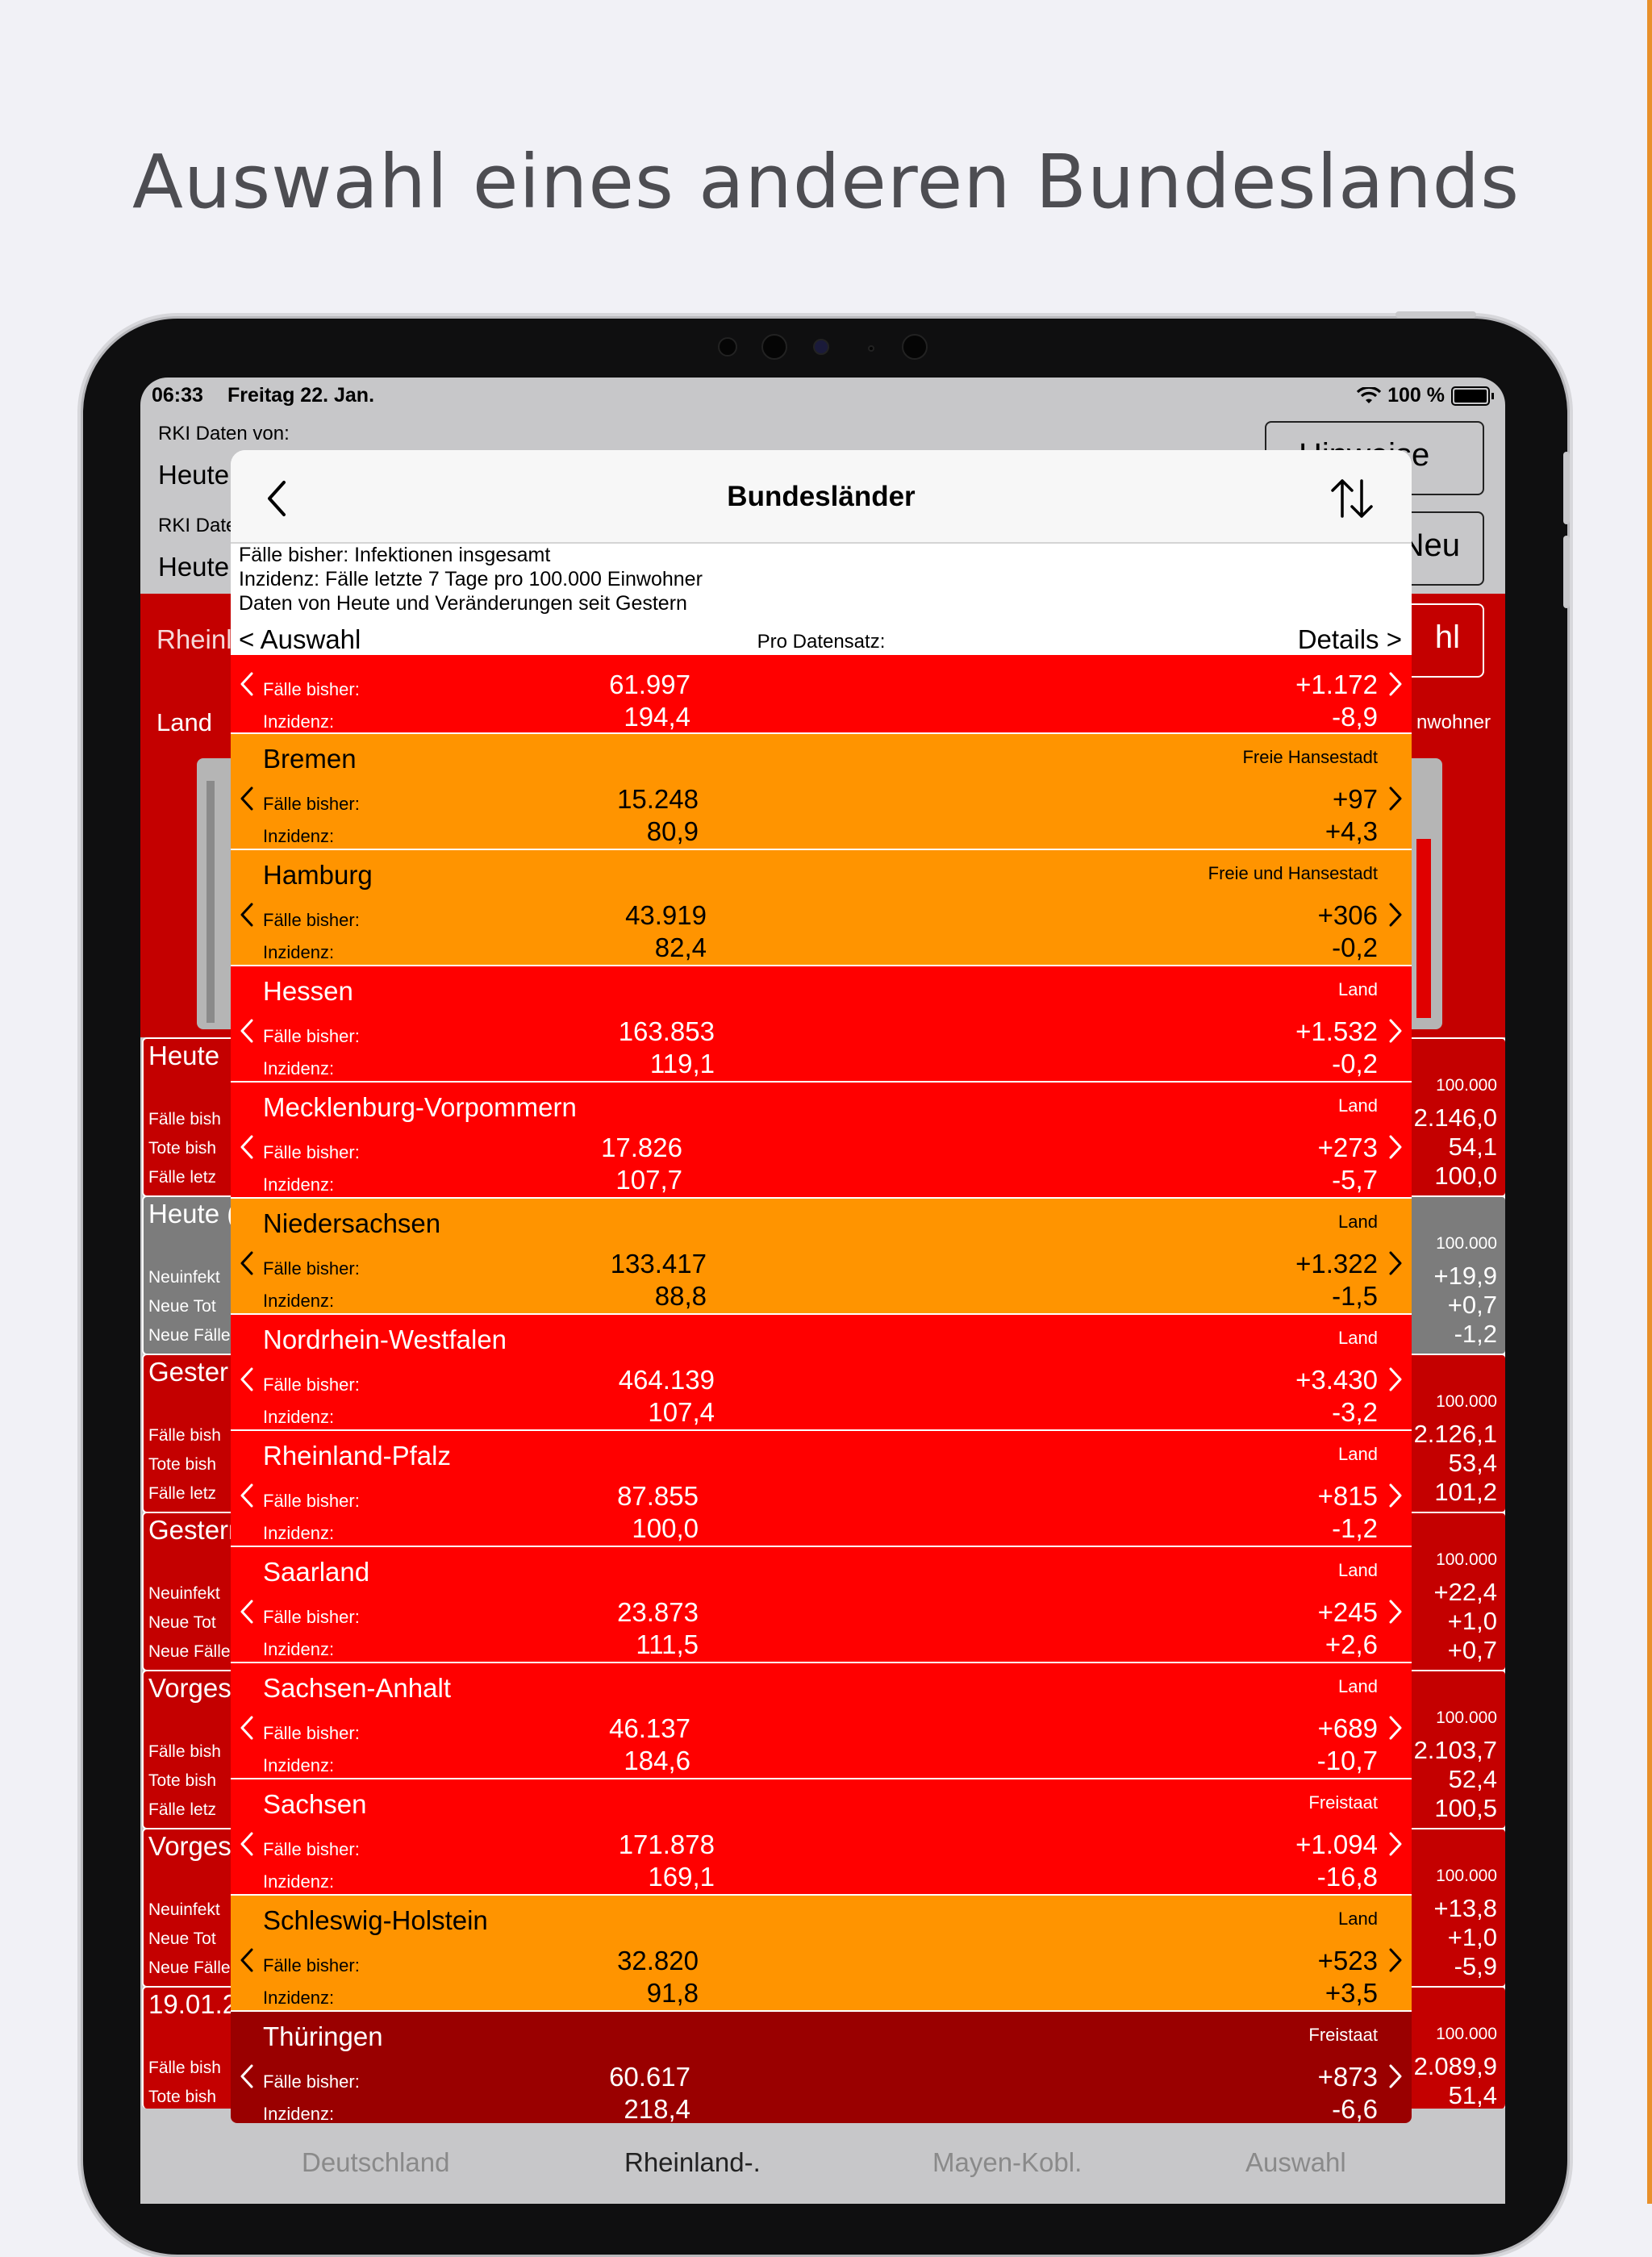 The height and width of the screenshot is (2257, 1652). What do you see at coordinates (692, 2162) in the screenshot?
I see `tab-rheinland: Rheinland-.` at bounding box center [692, 2162].